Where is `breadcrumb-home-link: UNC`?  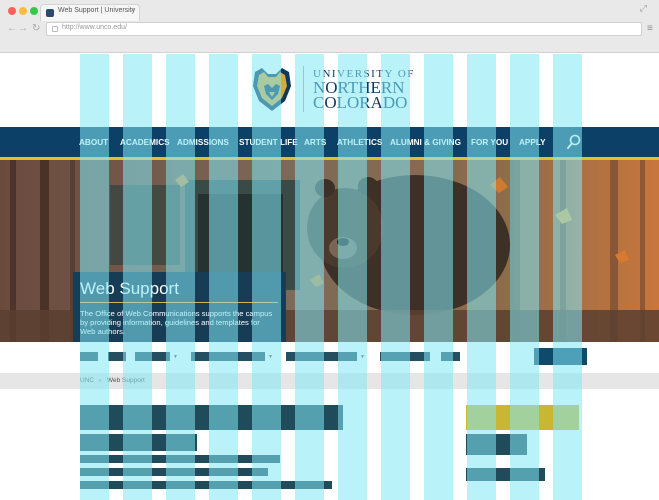
breadcrumb-home-link: UNC is located at coordinates (87, 380).